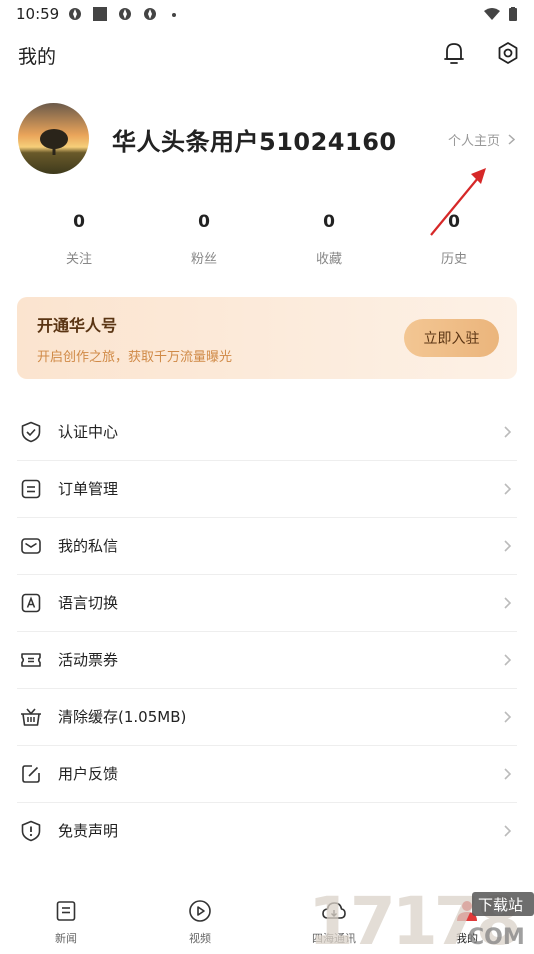 This screenshot has height=954, width=534. What do you see at coordinates (267, 660) in the screenshot?
I see `menu-item-tickets: 活动票券` at bounding box center [267, 660].